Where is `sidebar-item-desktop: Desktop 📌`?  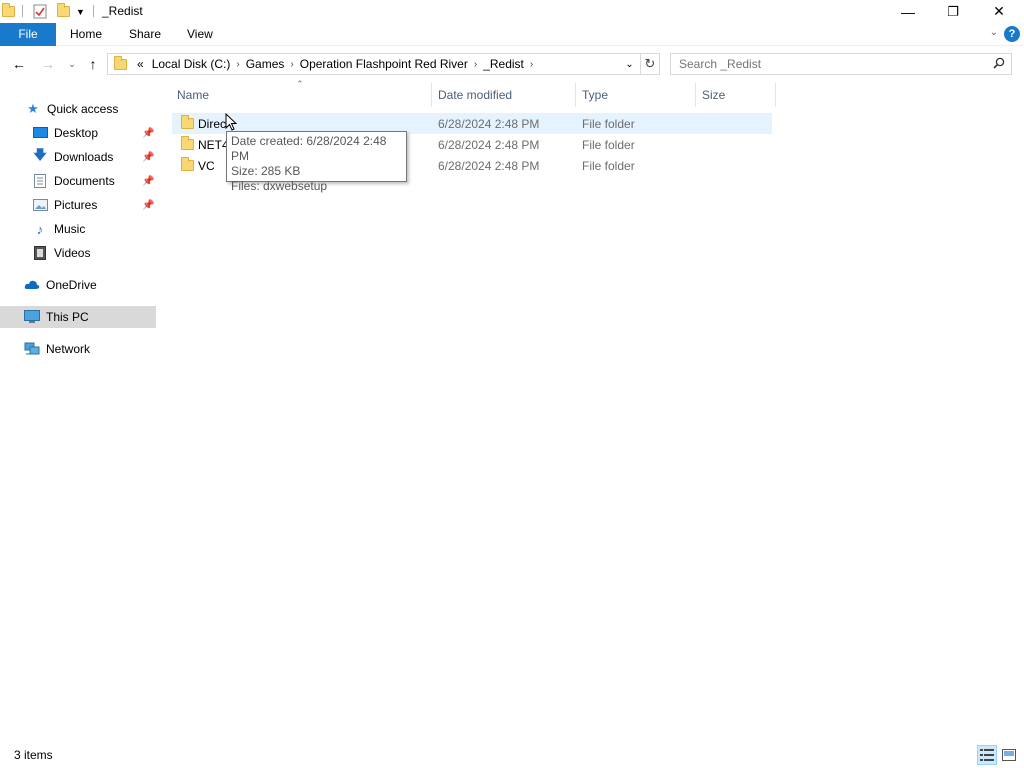
sidebar-item-desktop: Desktop 📌 is located at coordinates (78, 133).